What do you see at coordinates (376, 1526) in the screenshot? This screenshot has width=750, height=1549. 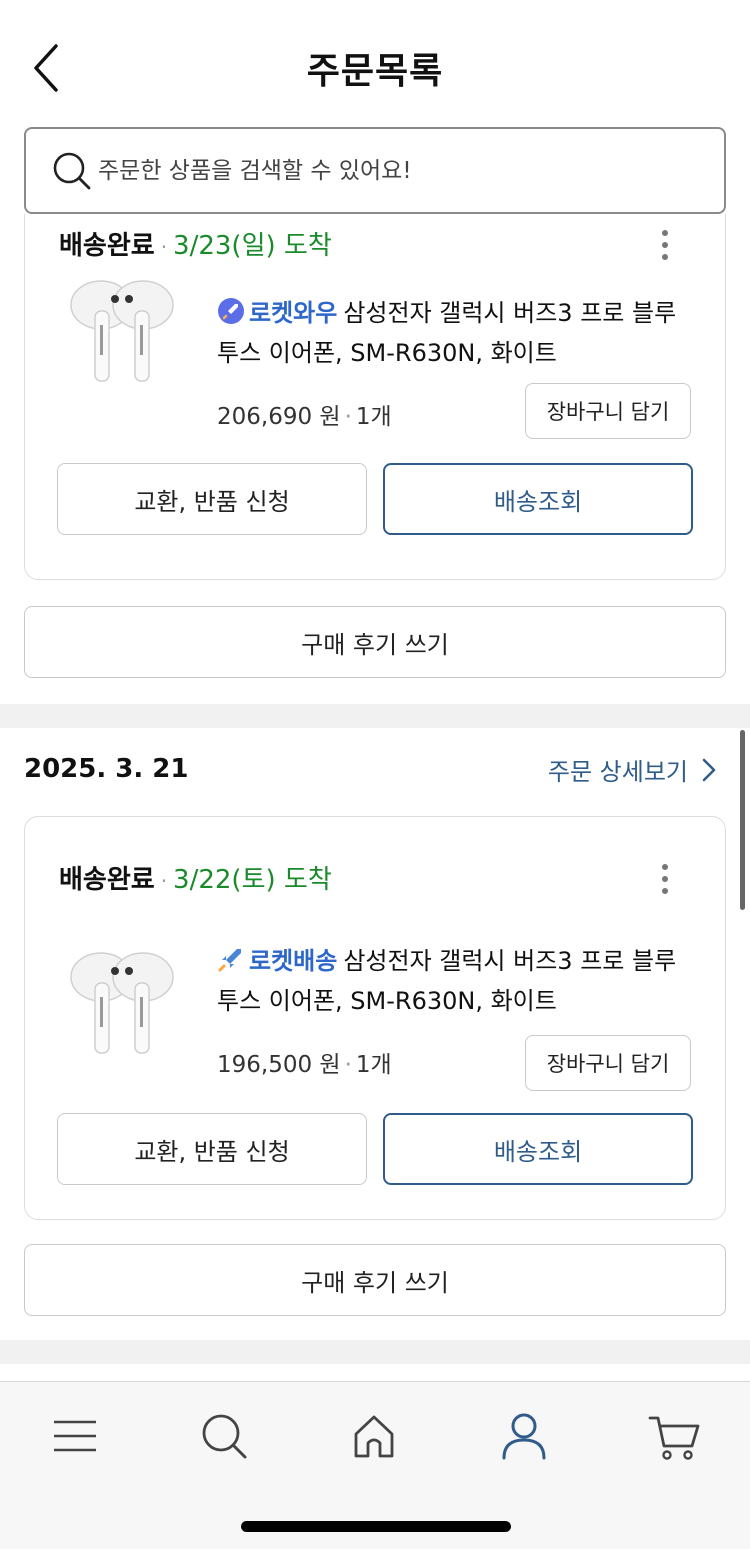 I see `home-indicator` at bounding box center [376, 1526].